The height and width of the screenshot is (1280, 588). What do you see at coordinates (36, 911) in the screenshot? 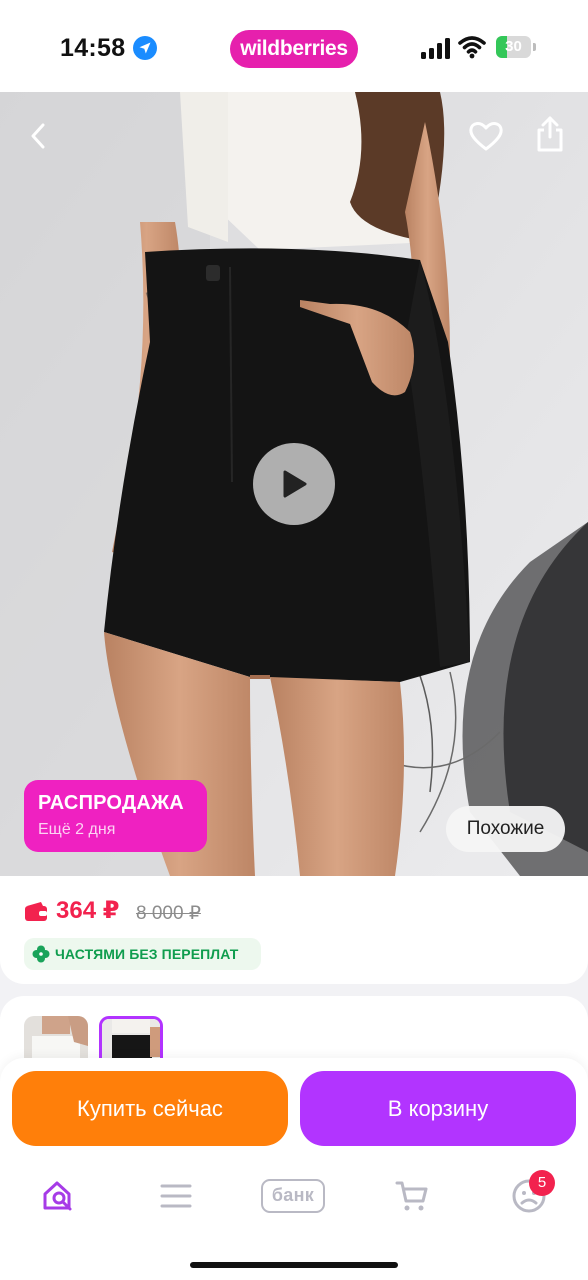
I see `wallet-icon` at bounding box center [36, 911].